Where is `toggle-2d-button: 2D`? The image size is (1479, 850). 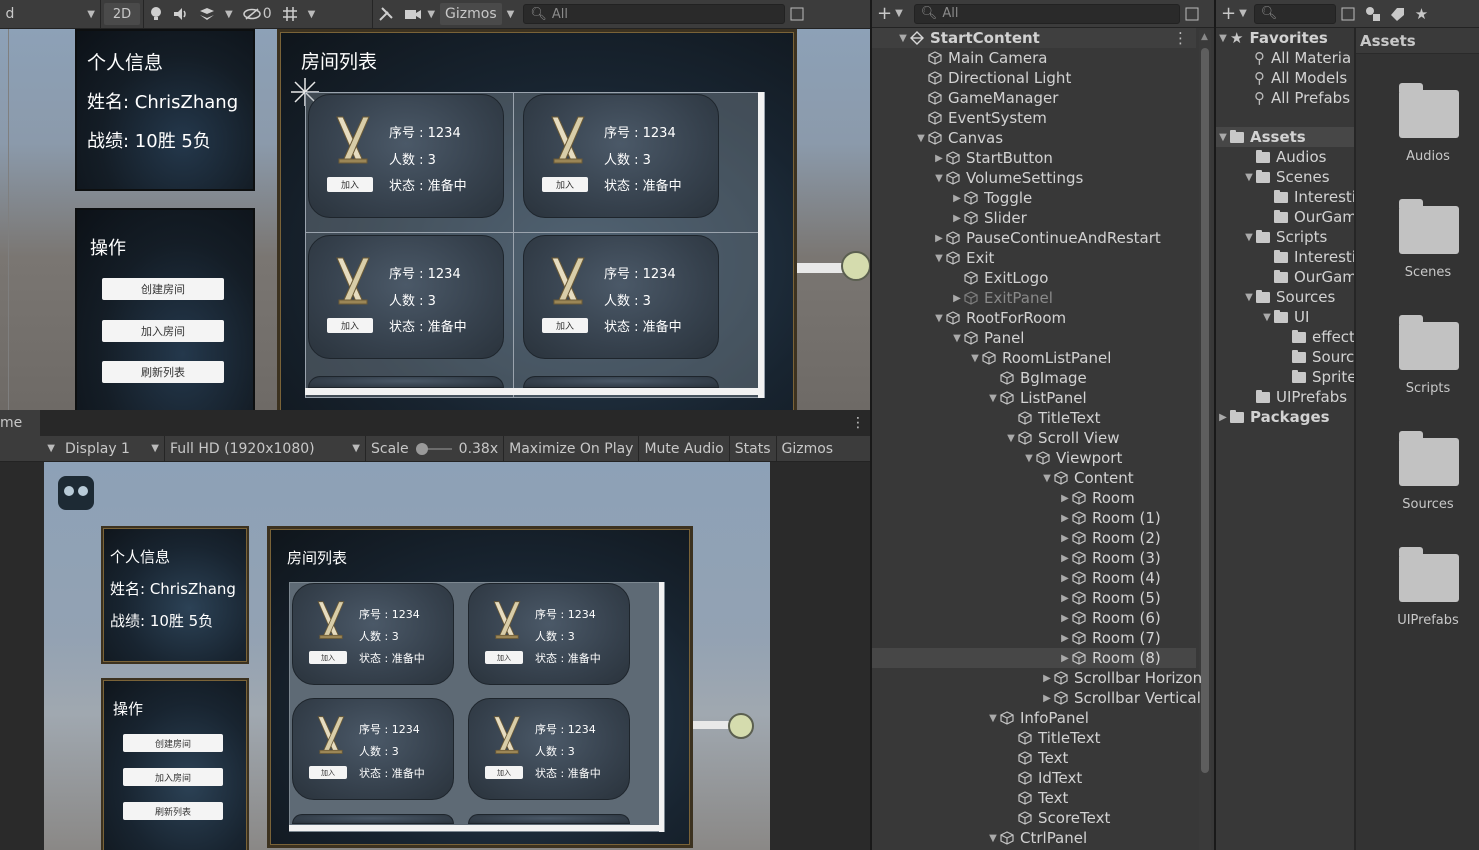 toggle-2d-button: 2D is located at coordinates (122, 14).